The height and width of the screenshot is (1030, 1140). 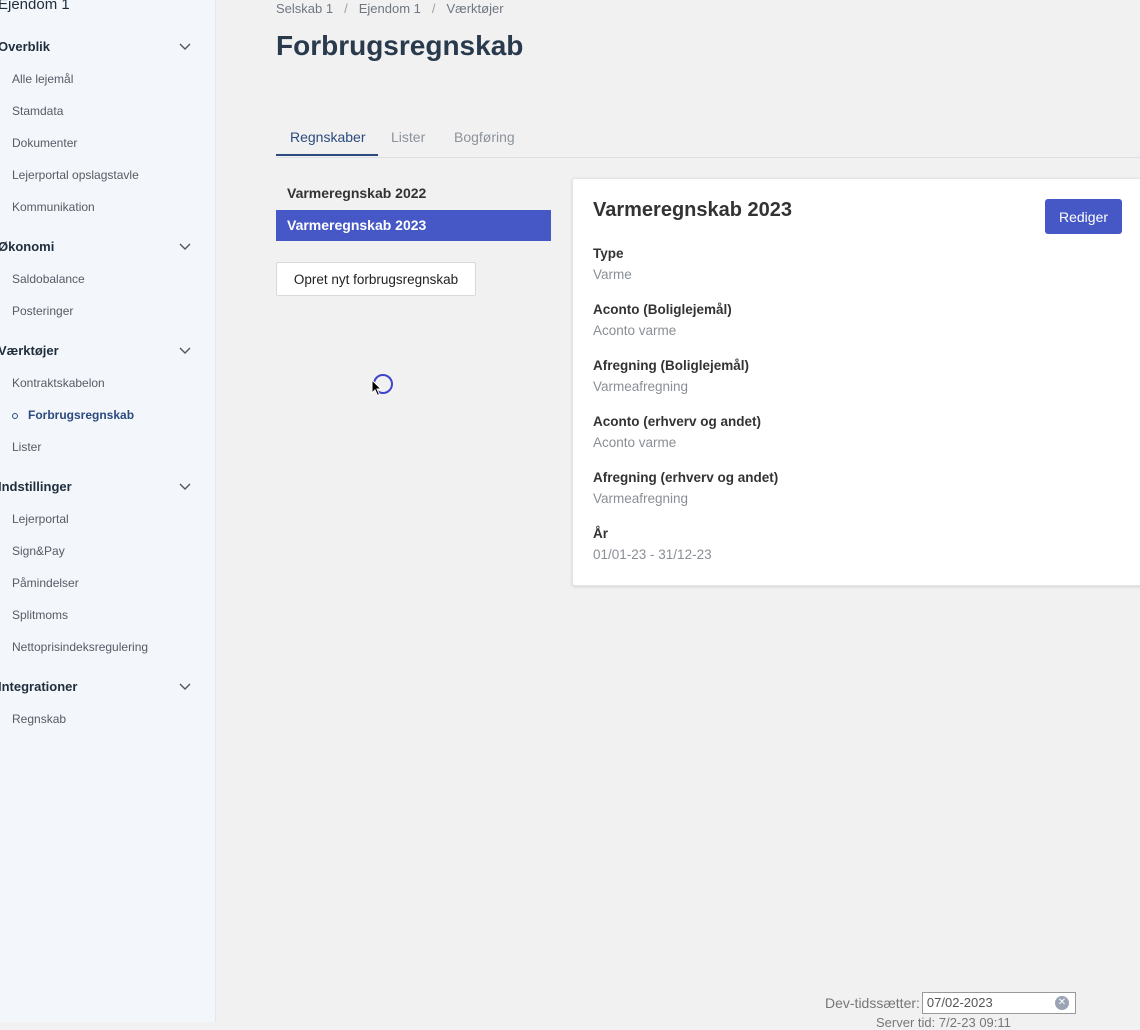 I want to click on mouse-cursor-icon, so click(x=377, y=388).